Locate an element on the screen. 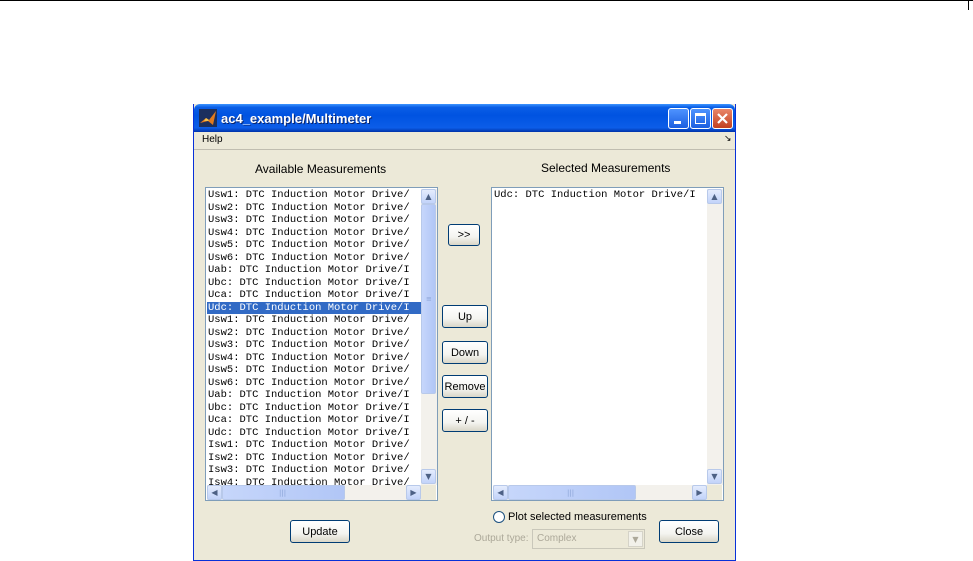 This screenshot has height=561, width=973. menu-bar: Help ↘ is located at coordinates (464, 141).